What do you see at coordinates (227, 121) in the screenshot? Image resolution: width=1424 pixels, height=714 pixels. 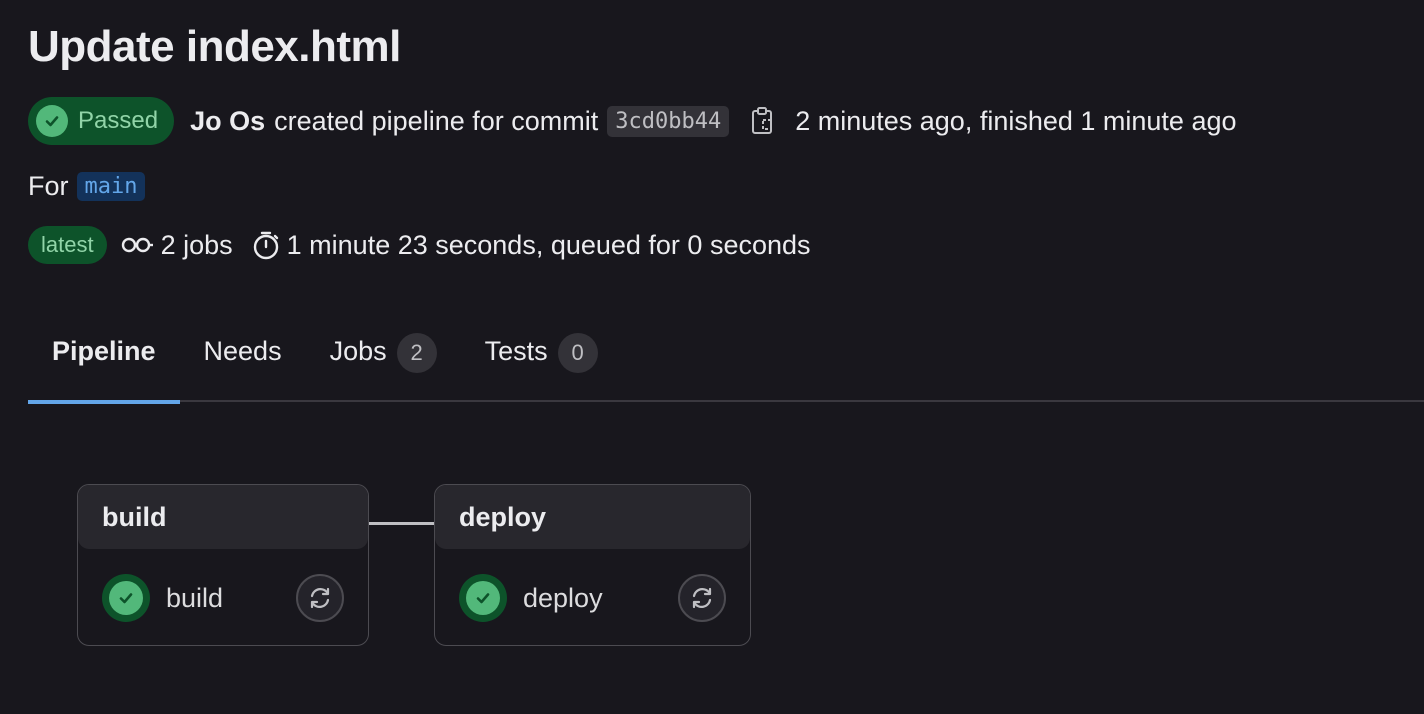 I see `author-link: Jo Os` at bounding box center [227, 121].